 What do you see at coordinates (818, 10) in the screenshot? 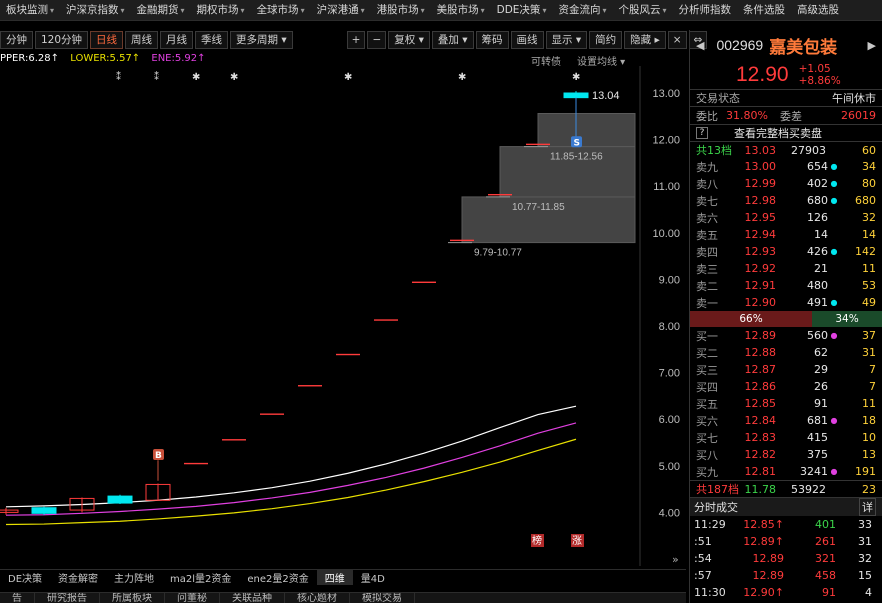
I see `top-menu-item: 高级选股` at bounding box center [818, 10].